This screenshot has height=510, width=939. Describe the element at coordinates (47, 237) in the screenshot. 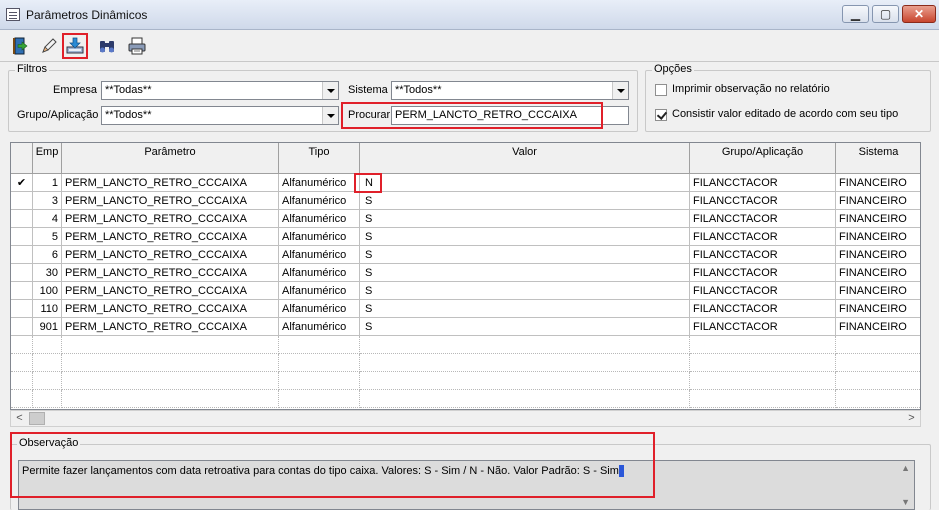

I see `cell-emp: 5` at that location.